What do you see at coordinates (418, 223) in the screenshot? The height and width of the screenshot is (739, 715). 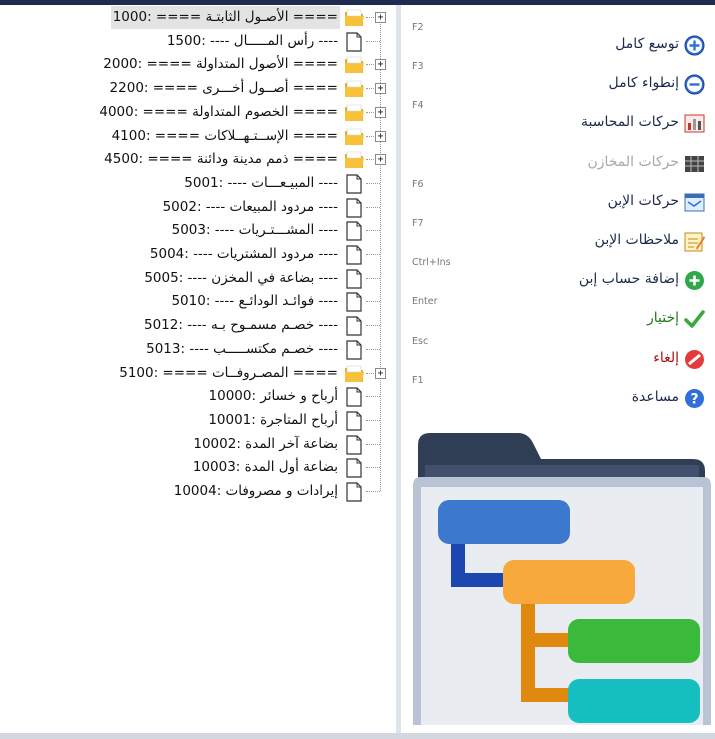 I see `shortcut-key-label: F7` at bounding box center [418, 223].